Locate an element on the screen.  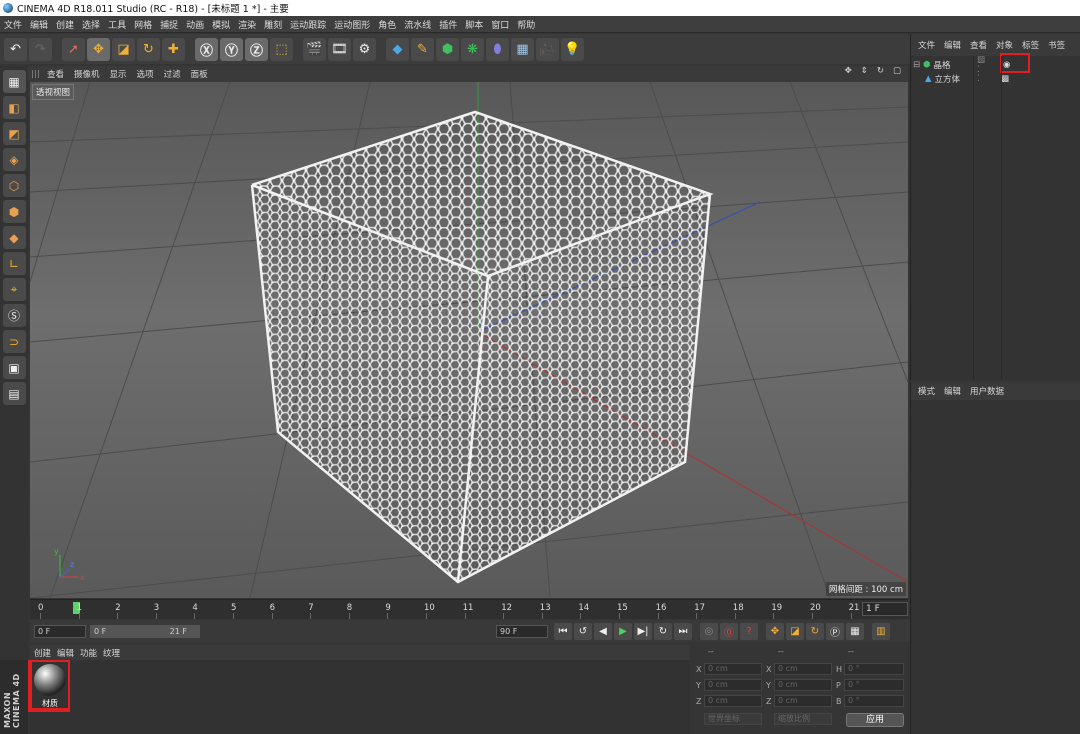
am-menu-mode: 模式 is located at coordinates (926, 391).